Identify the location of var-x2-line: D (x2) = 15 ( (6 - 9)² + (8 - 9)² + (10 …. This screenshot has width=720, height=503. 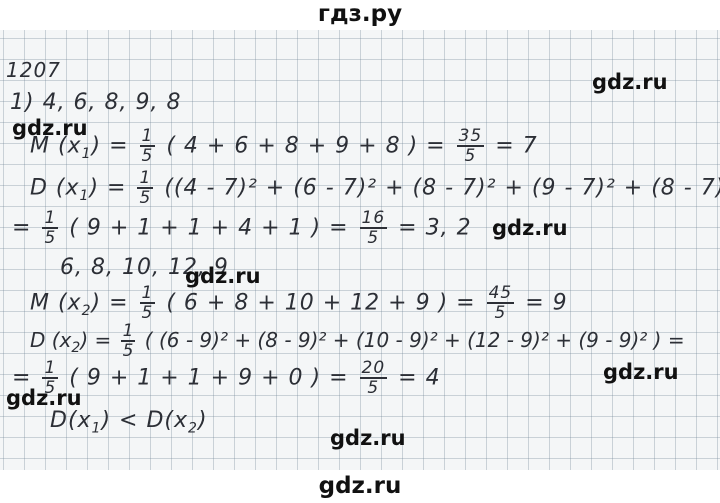
(357, 341).